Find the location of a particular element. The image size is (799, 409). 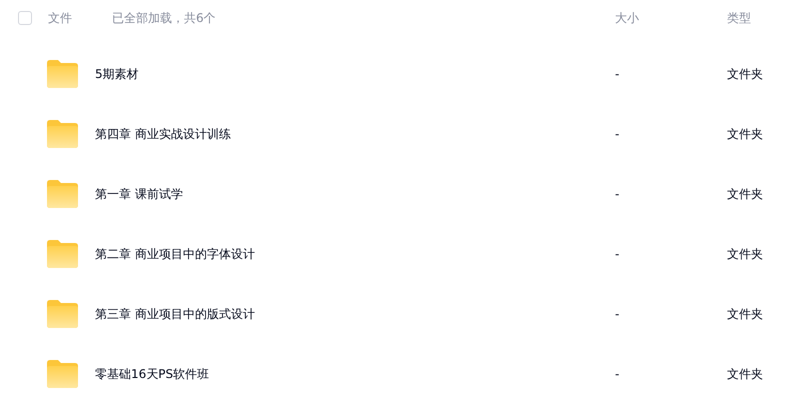

file-name: 零基础16天PS软件班 is located at coordinates (152, 374).